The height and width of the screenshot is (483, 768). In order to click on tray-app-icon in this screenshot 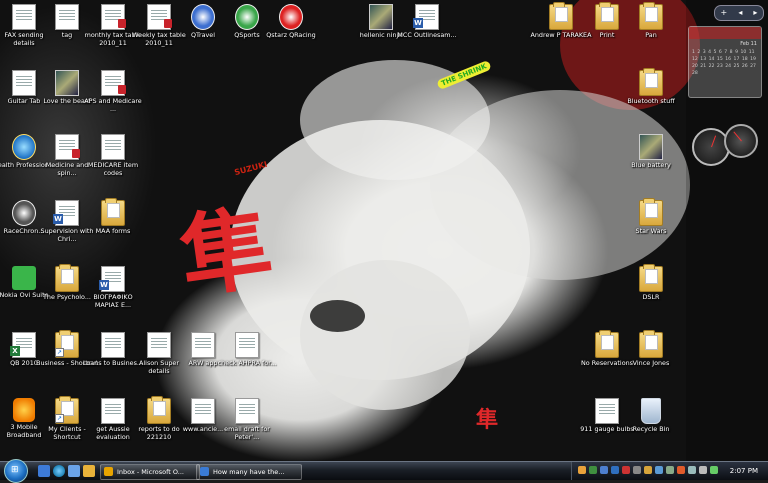, I will do `click(681, 470)`.